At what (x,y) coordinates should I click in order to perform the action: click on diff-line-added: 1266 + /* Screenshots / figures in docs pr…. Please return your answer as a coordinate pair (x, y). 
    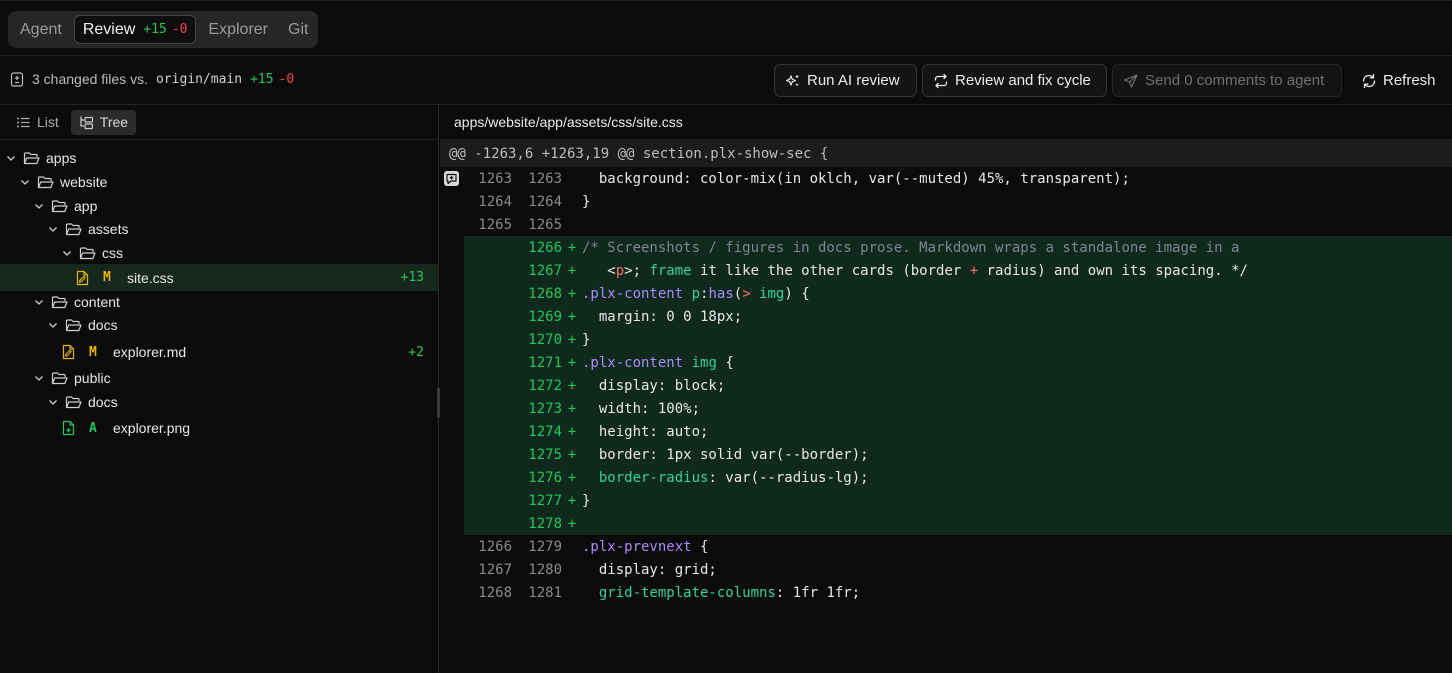
    Looking at the image, I should click on (946, 247).